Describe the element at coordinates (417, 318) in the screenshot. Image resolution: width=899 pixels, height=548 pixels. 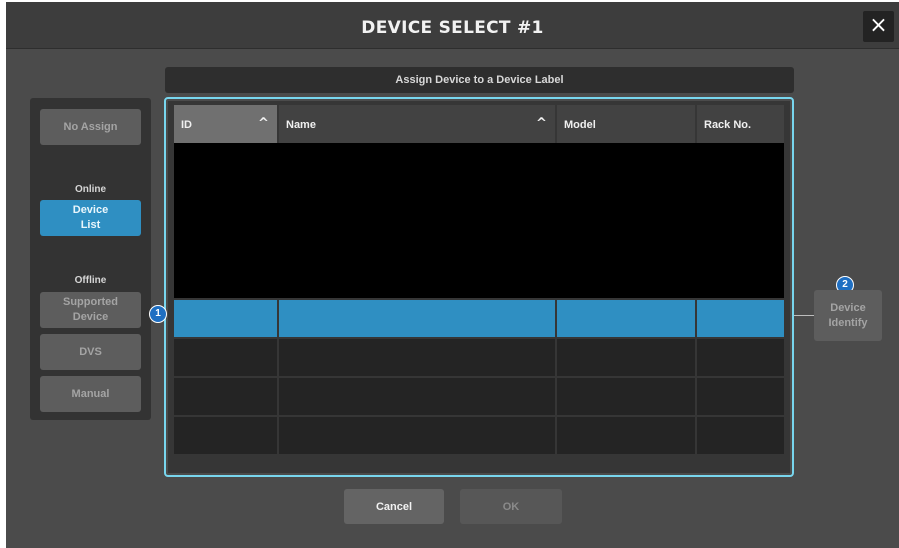
I see `table-row-selected-name` at that location.